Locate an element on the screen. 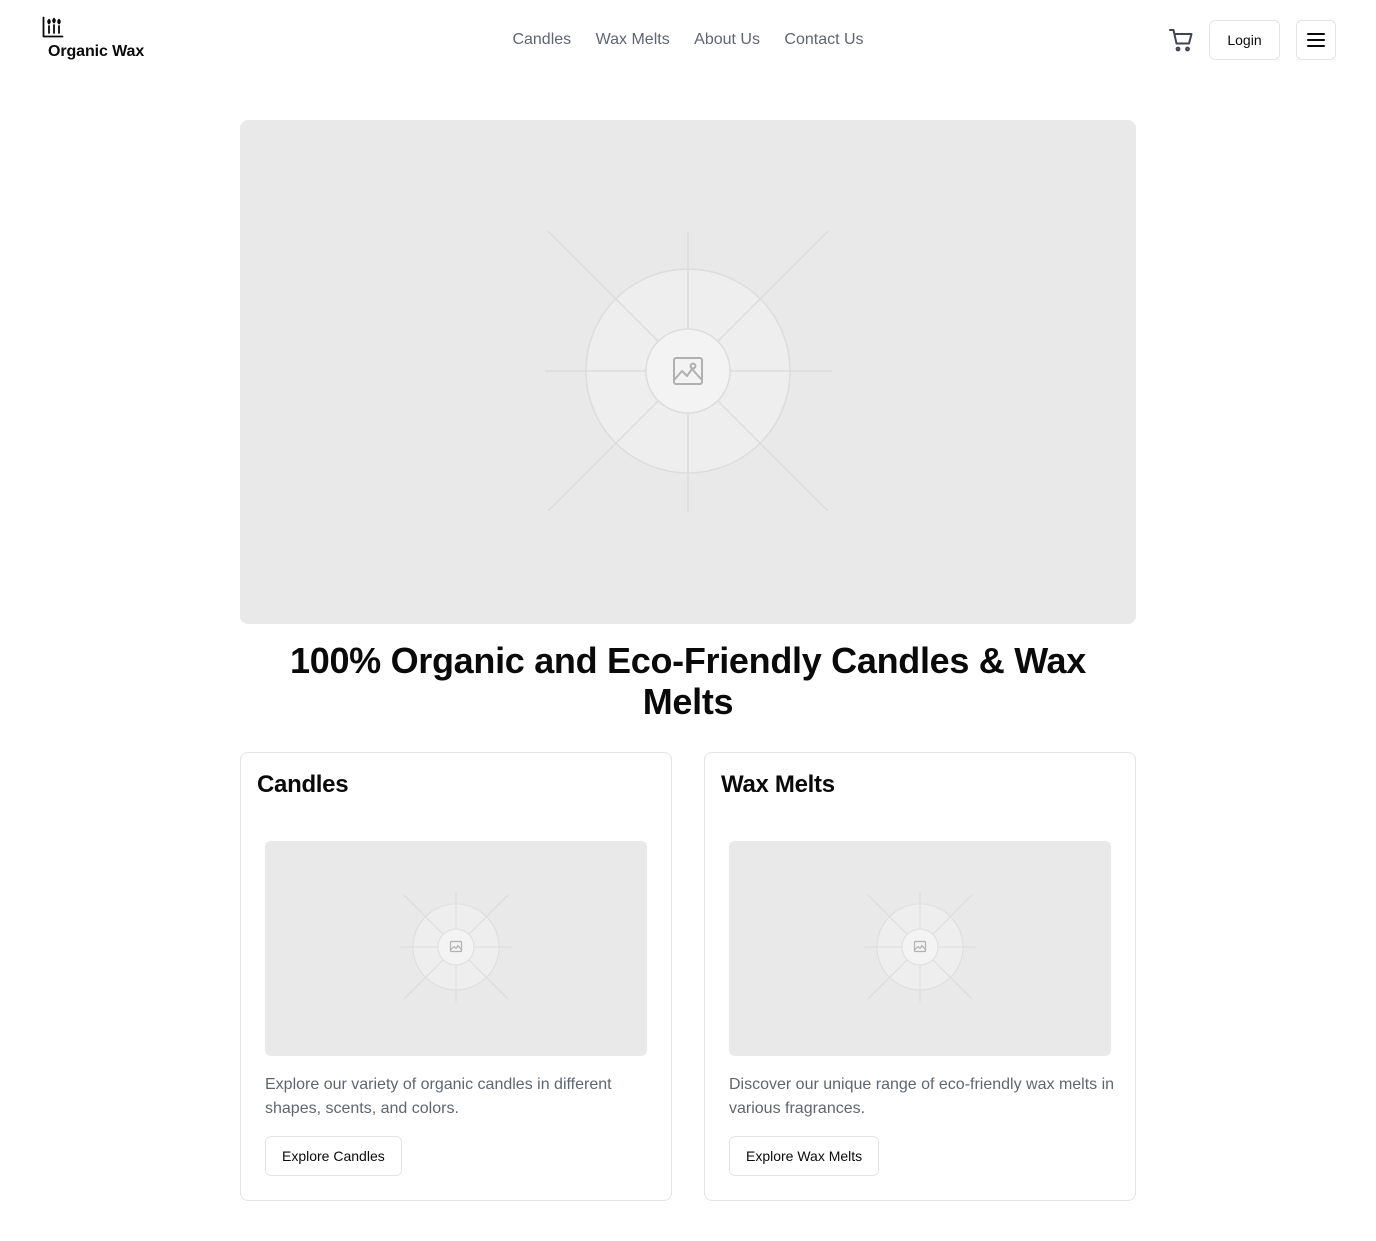  login-button: Login is located at coordinates (1244, 40).